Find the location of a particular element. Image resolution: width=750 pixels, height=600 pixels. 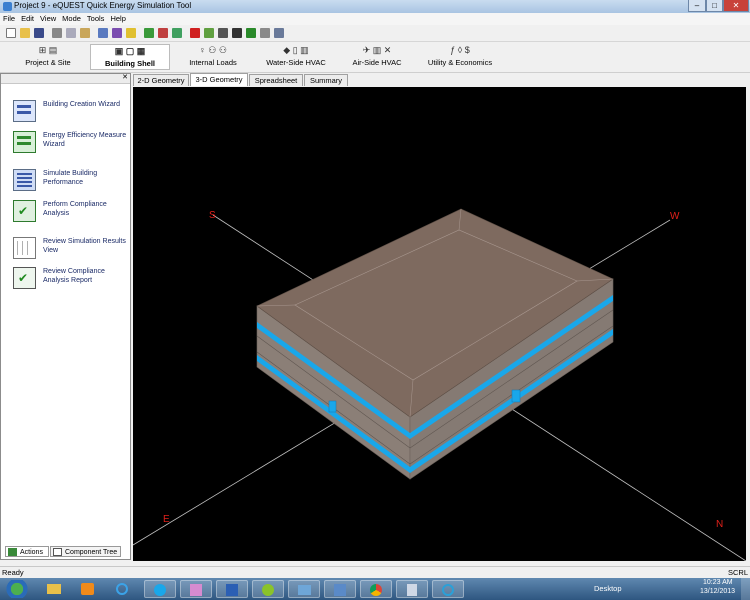

compass-label-w: W is located at coordinates (675, 216).